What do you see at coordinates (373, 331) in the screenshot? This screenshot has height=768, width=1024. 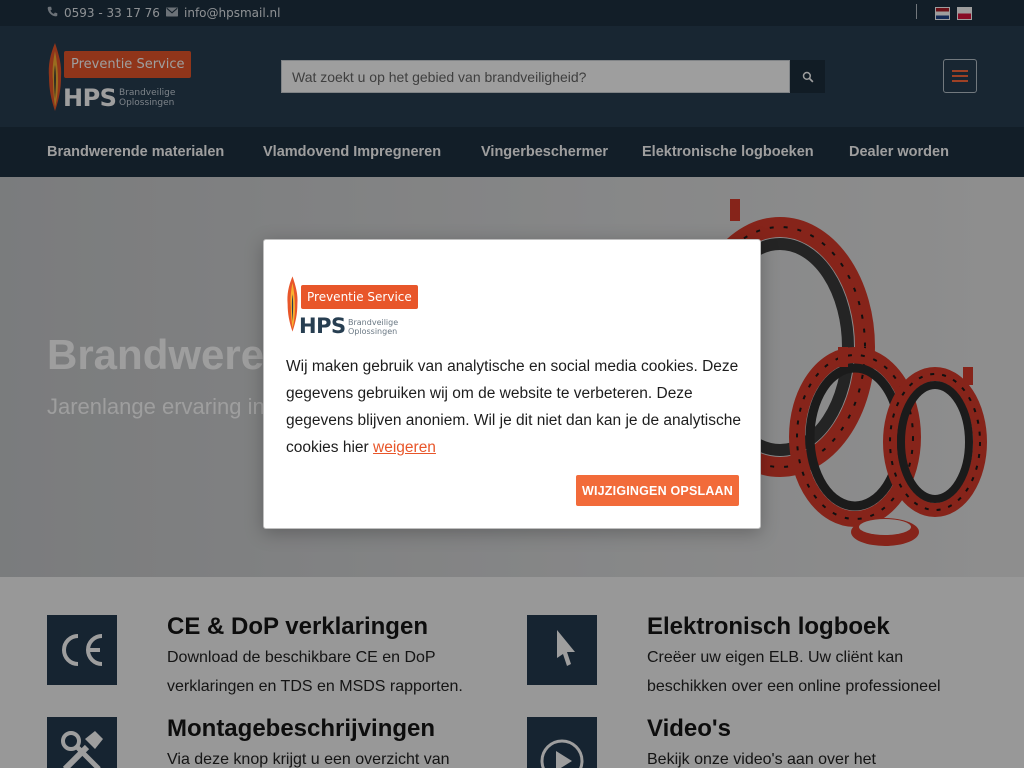 I see `modal-logo-tagline-line2: Oplossingen` at bounding box center [373, 331].